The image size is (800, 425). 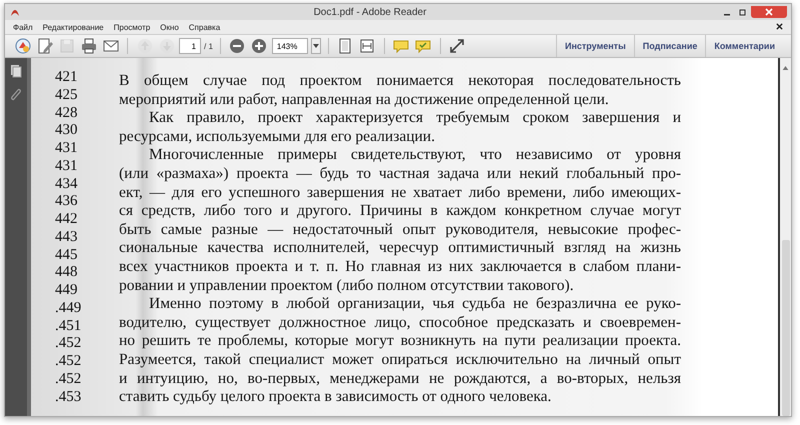 What do you see at coordinates (66, 130) in the screenshot?
I see `line-number: 430` at bounding box center [66, 130].